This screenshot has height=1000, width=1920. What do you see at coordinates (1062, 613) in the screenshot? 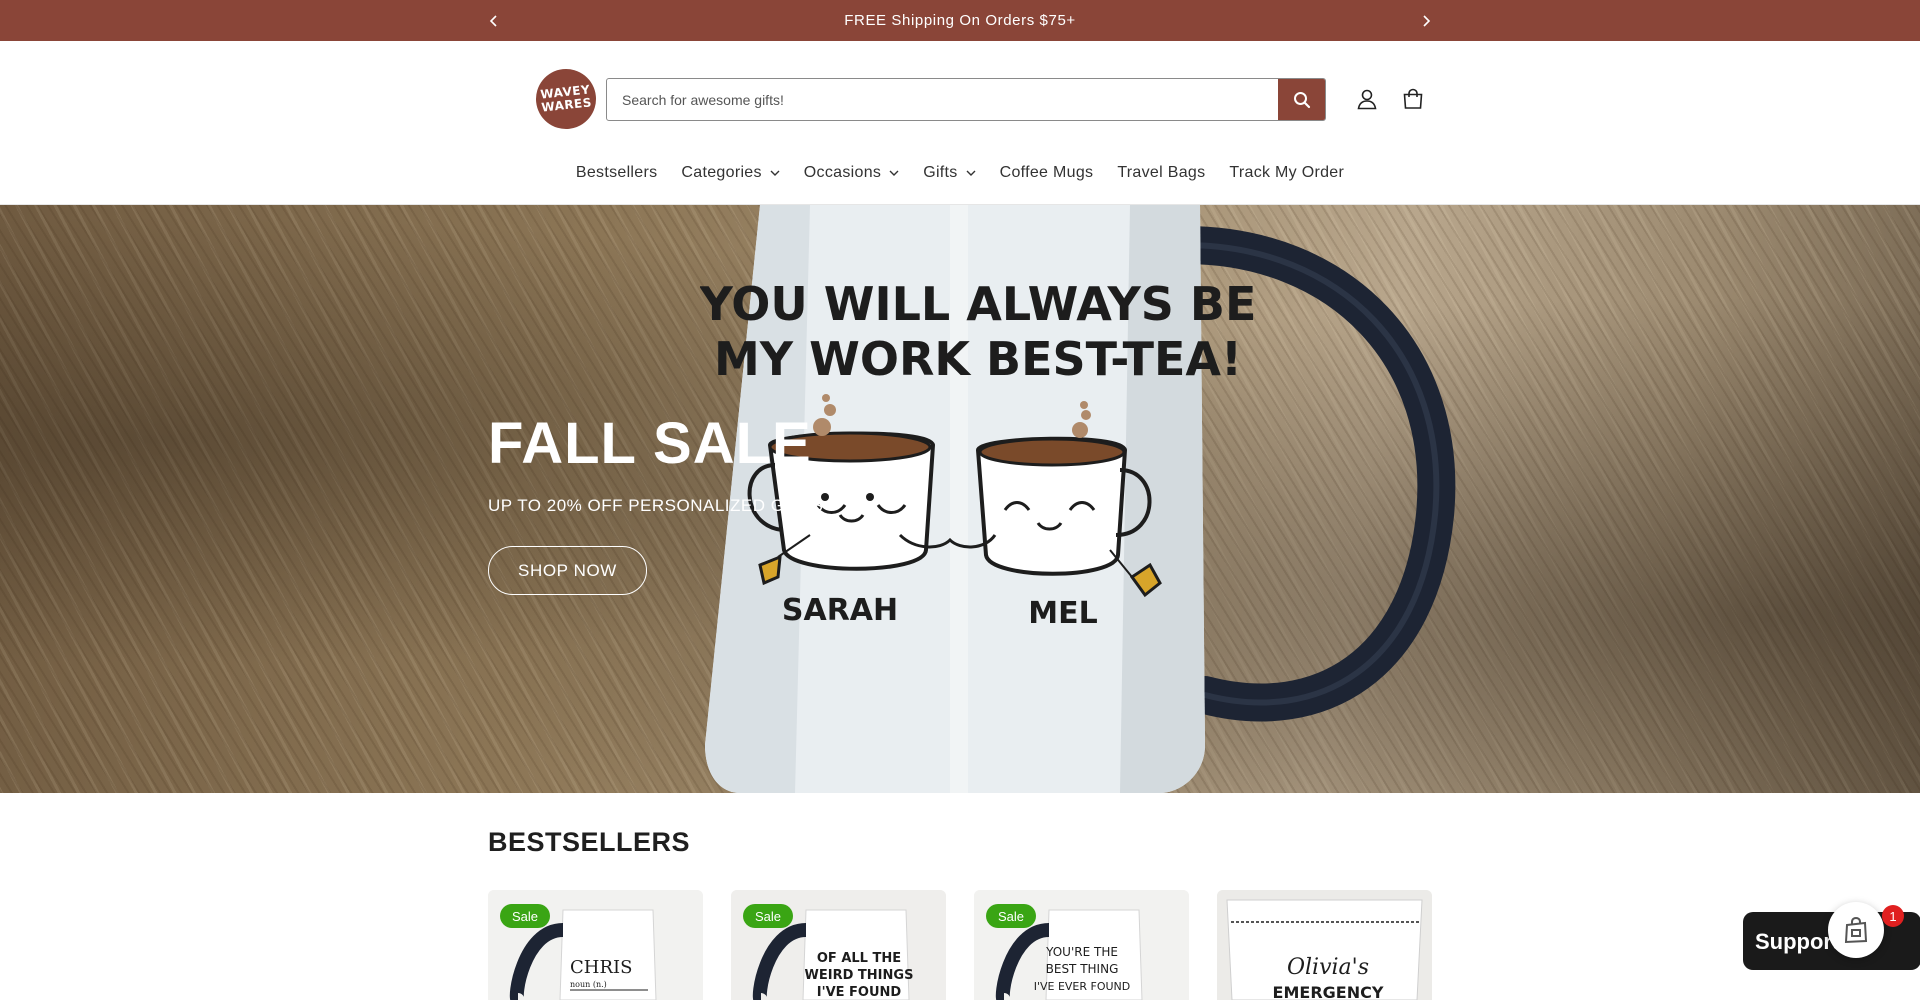
I see `mug-name2: MEL` at bounding box center [1062, 613].